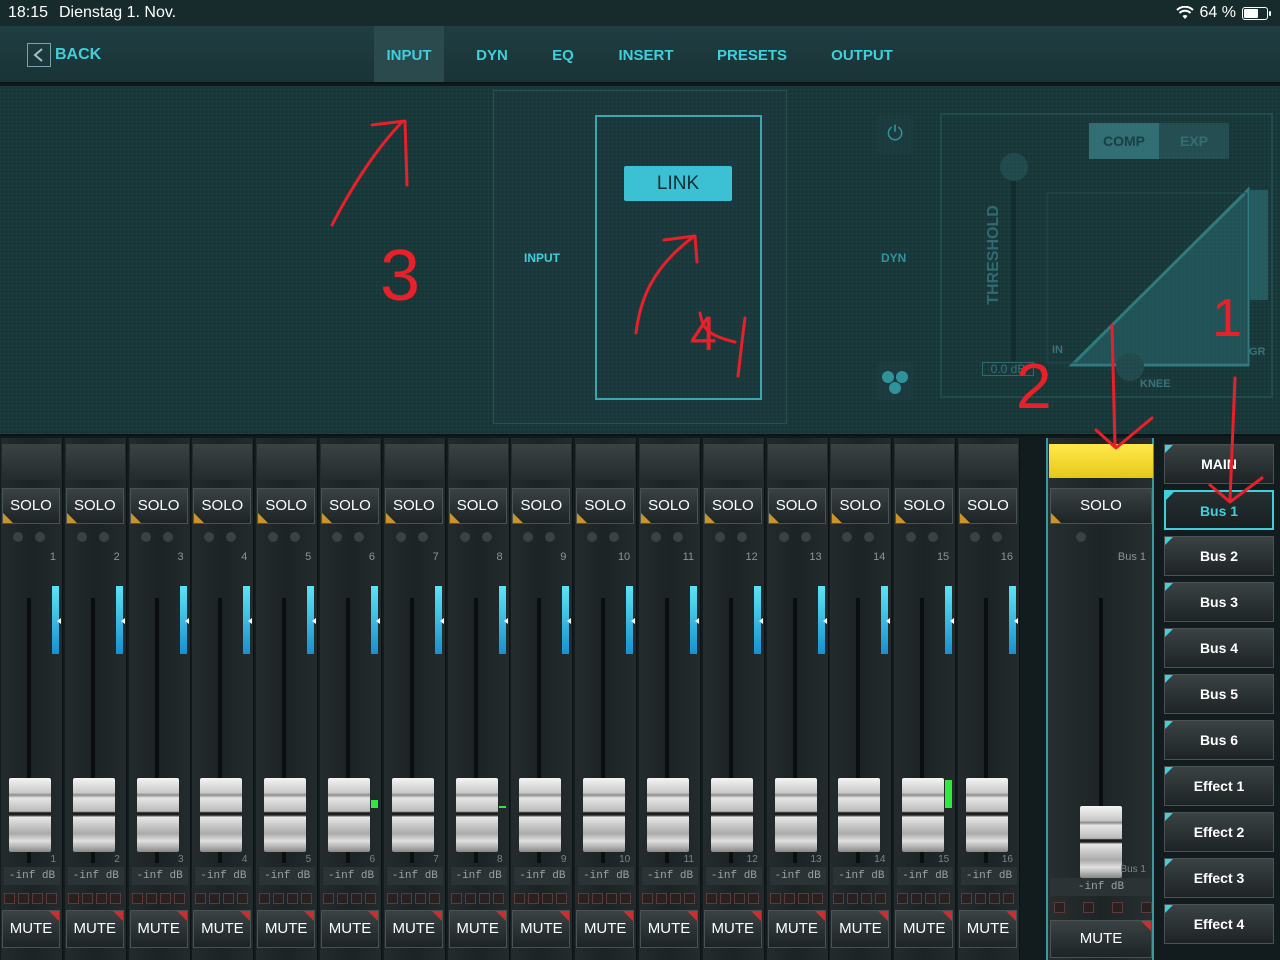 Image resolution: width=1280 pixels, height=960 pixels. What do you see at coordinates (1008, 369) in the screenshot?
I see `threshold-value: 0.0 dB` at bounding box center [1008, 369].